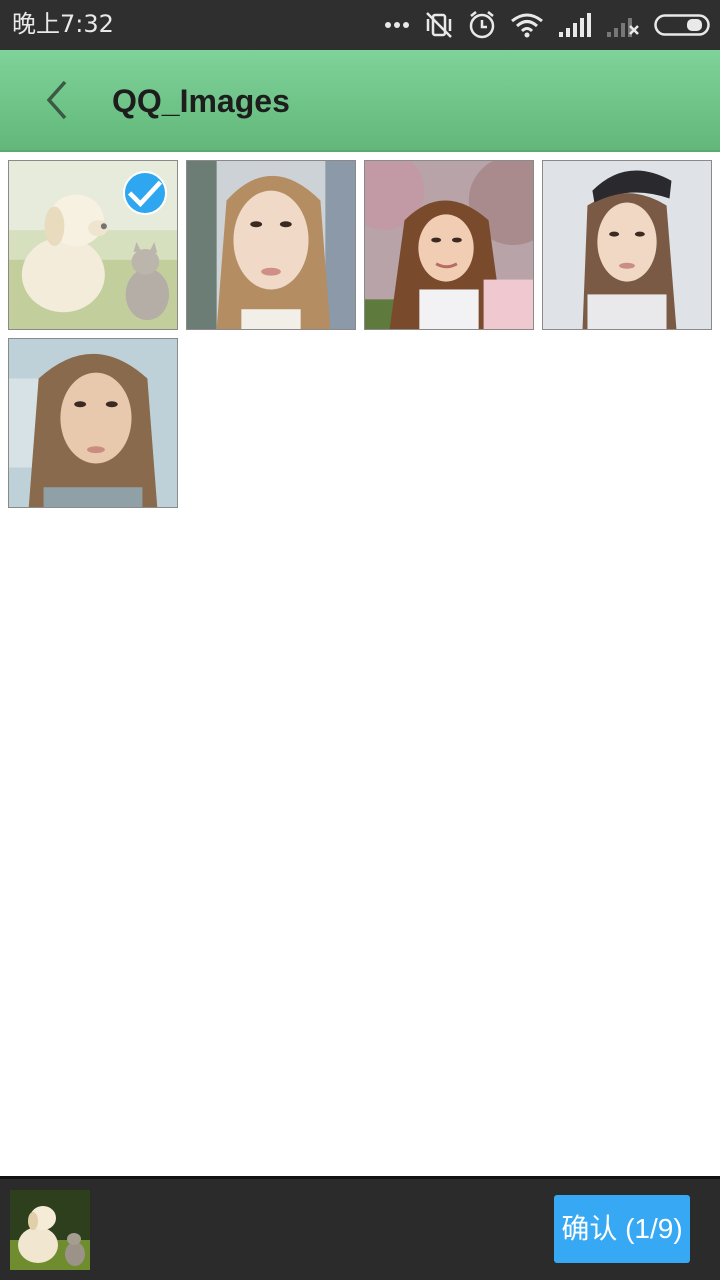  I want to click on back-button, so click(56, 100).